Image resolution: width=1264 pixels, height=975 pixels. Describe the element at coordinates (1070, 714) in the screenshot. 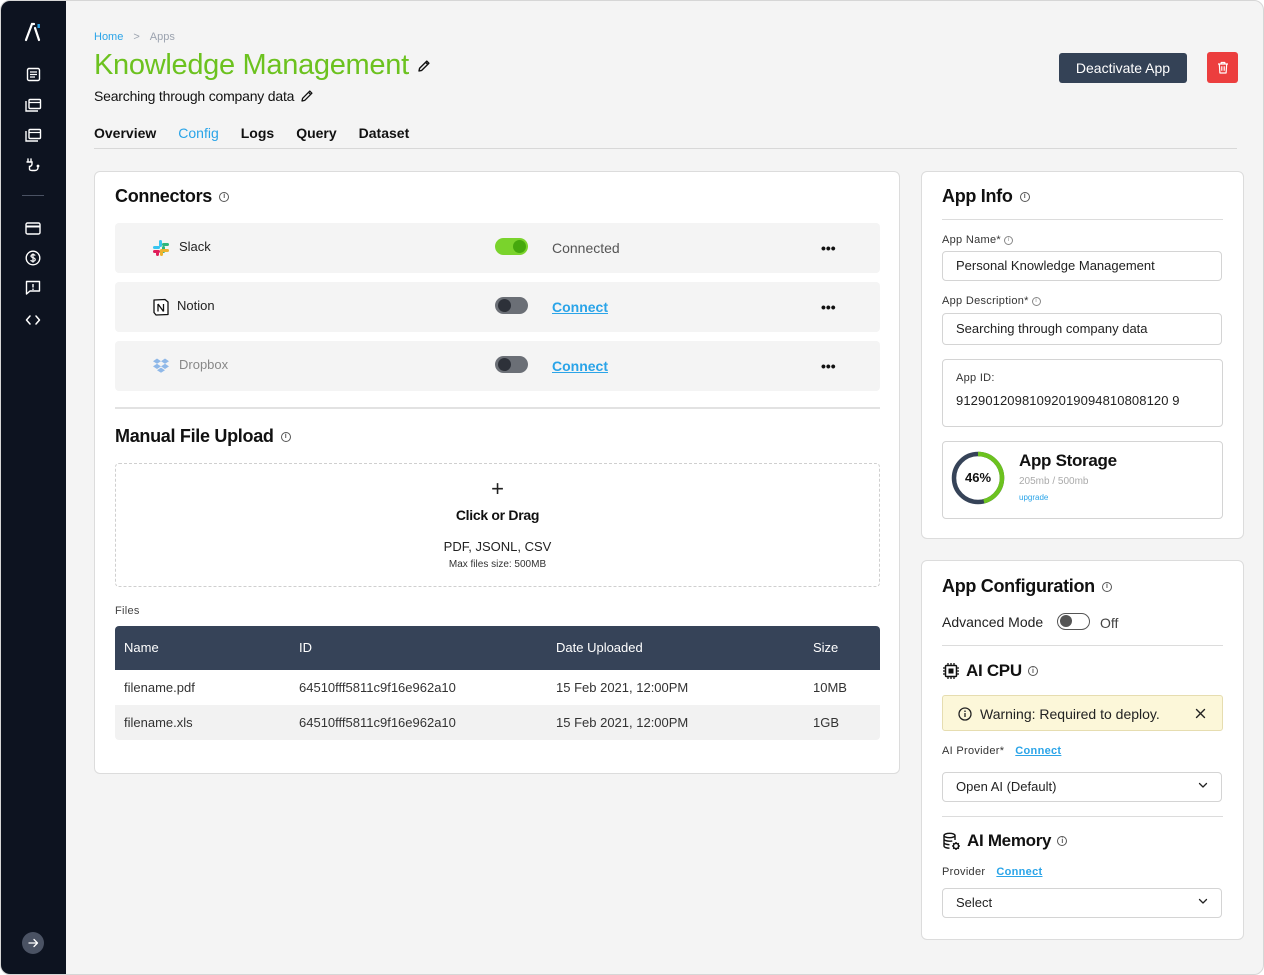

I see `warning-text: Warning: Required to deploy.` at that location.